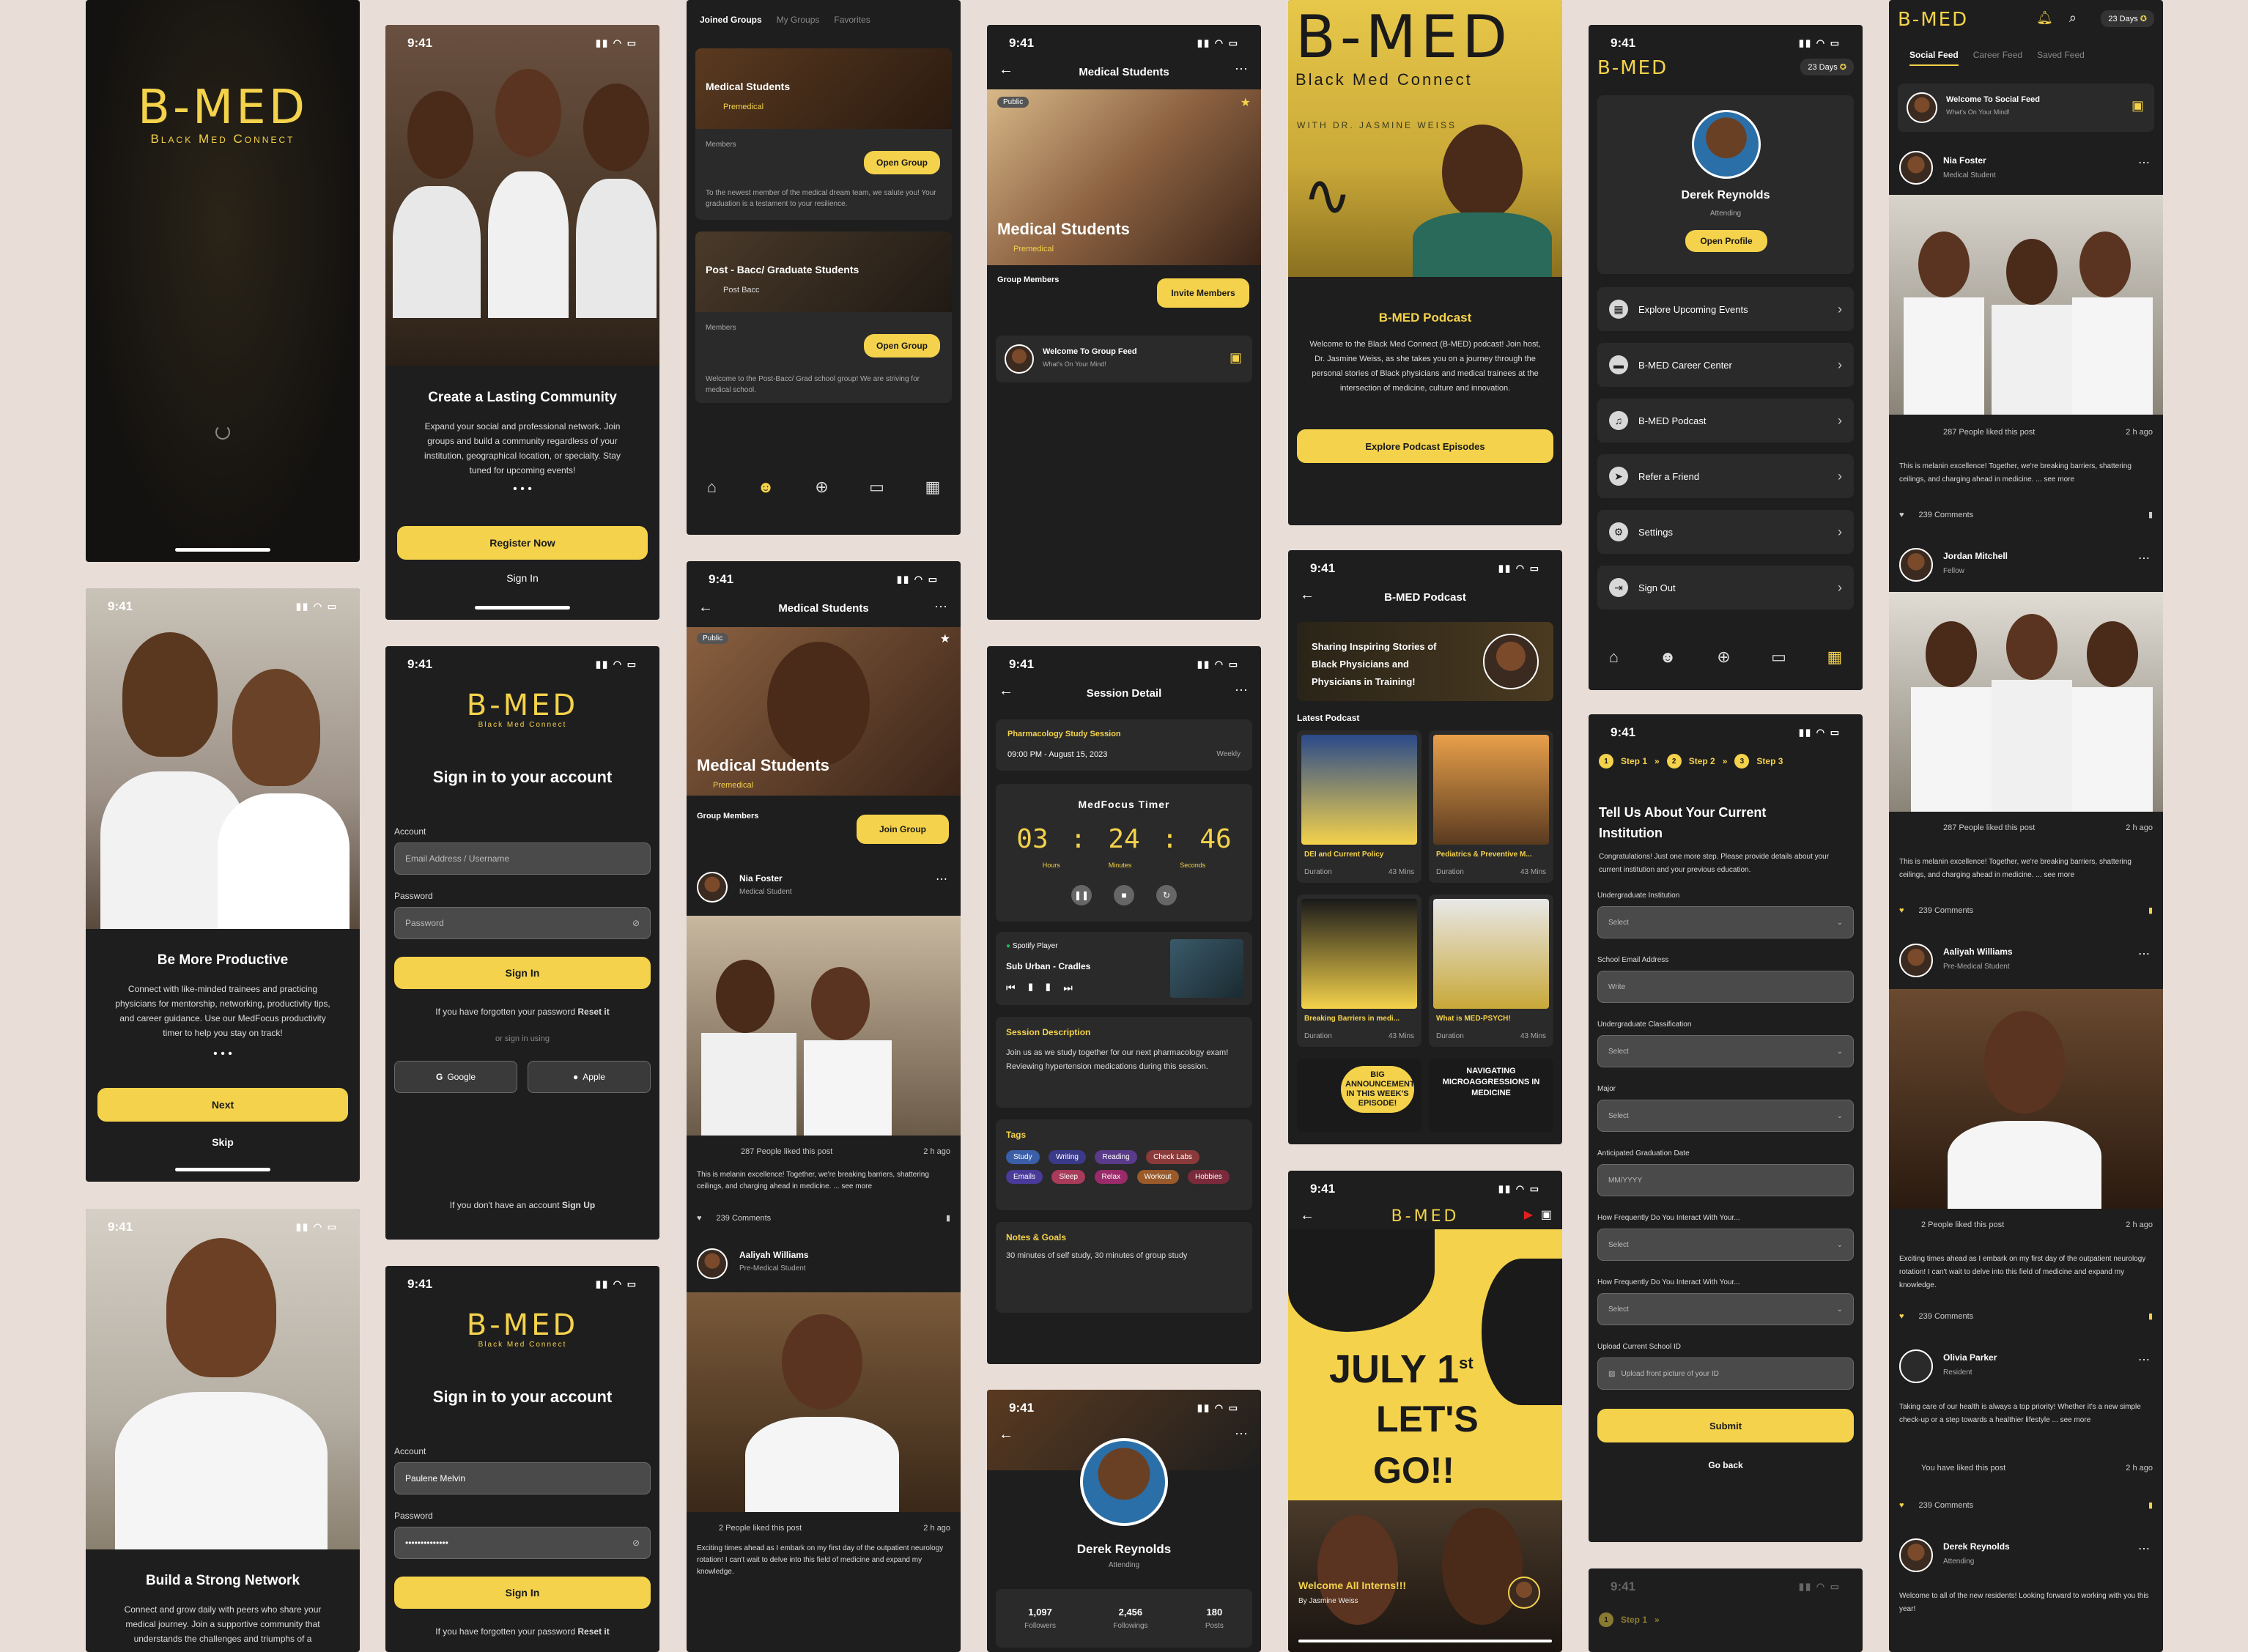 The width and height of the screenshot is (2248, 1652). What do you see at coordinates (1546, 1214) in the screenshot?
I see `share-icon: ▣` at bounding box center [1546, 1214].